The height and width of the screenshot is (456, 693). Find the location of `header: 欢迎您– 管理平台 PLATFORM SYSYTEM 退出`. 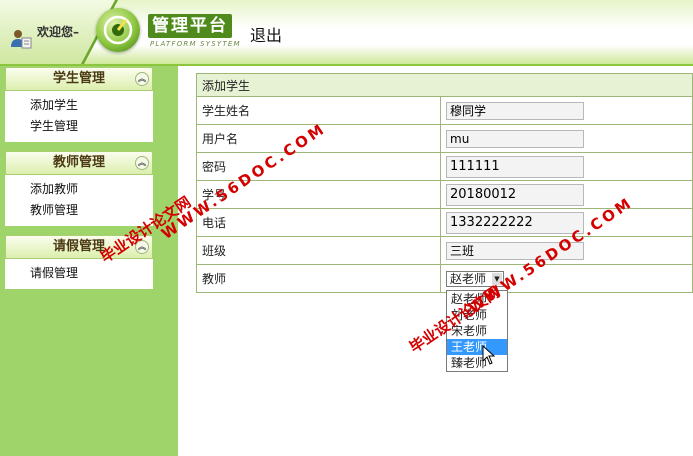

header: 欢迎您– 管理平台 PLATFORM SYSYTEM 退出 is located at coordinates (346, 33).